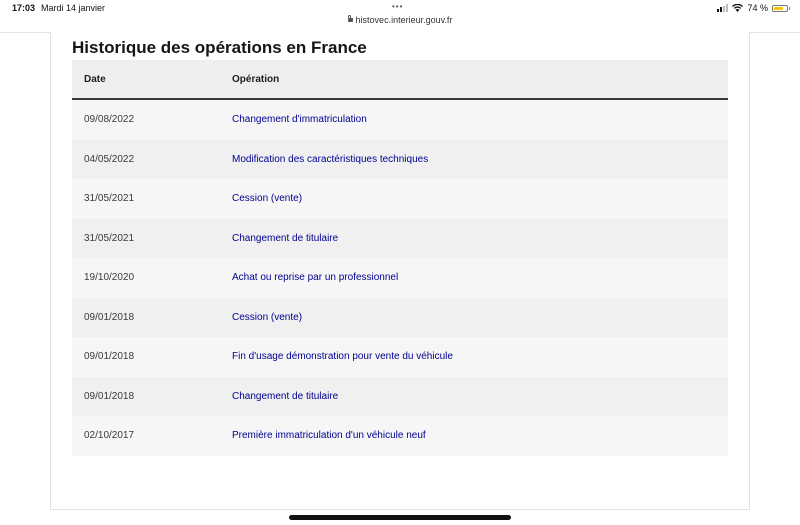 The height and width of the screenshot is (525, 800). Describe the element at coordinates (73, 8) in the screenshot. I see `status-date: Mardi 14 janvier` at that location.